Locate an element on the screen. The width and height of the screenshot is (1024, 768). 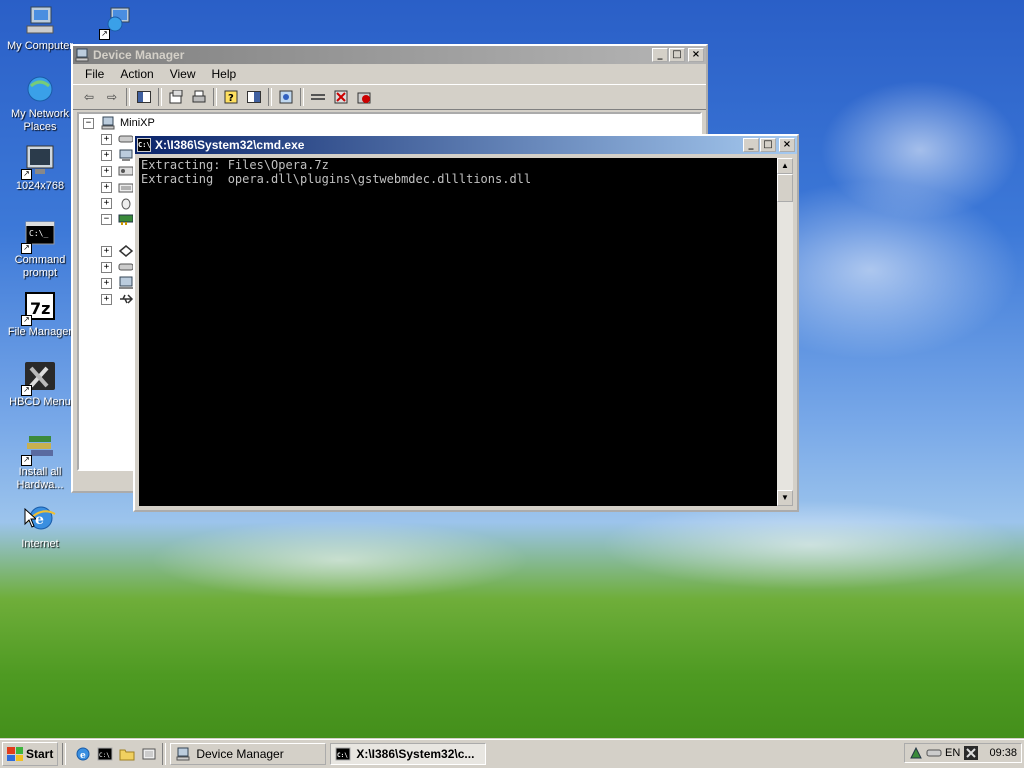
desktop-icon-secondary: ↗ is located at coordinates (118, 22).